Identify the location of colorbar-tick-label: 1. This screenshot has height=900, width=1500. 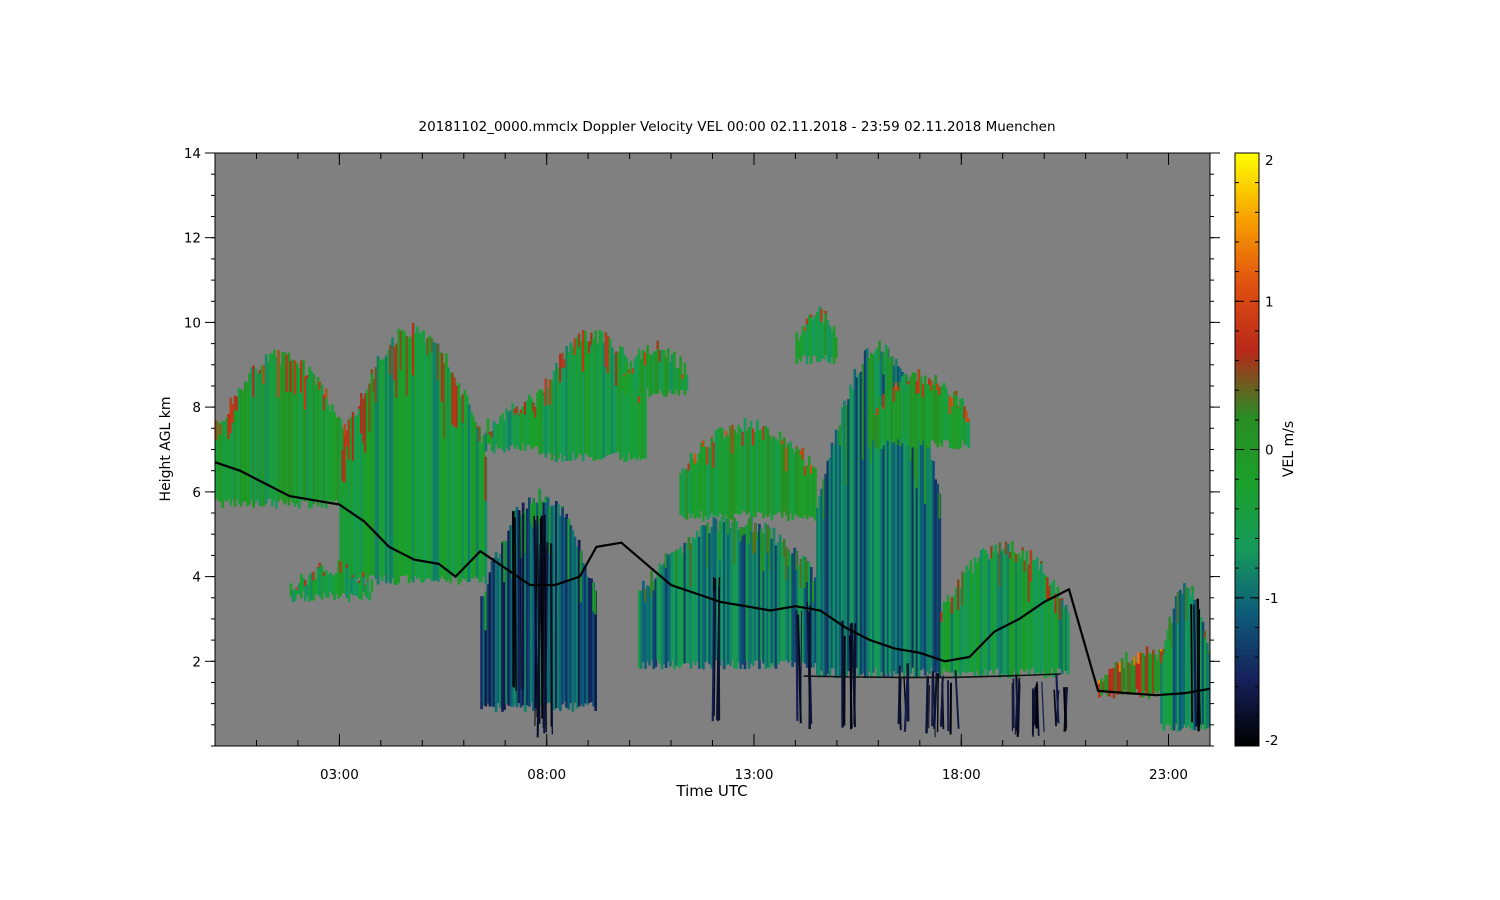
(1269, 302).